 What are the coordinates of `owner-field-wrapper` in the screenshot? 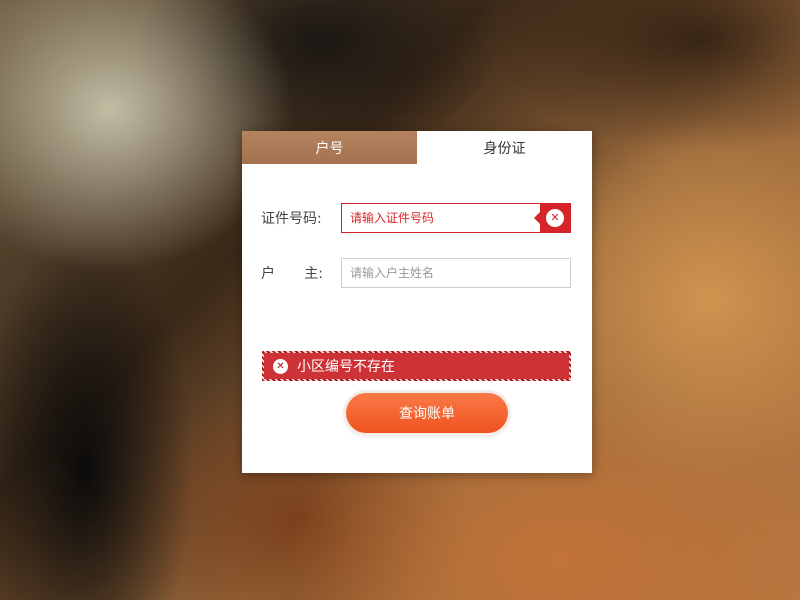 It's located at (456, 273).